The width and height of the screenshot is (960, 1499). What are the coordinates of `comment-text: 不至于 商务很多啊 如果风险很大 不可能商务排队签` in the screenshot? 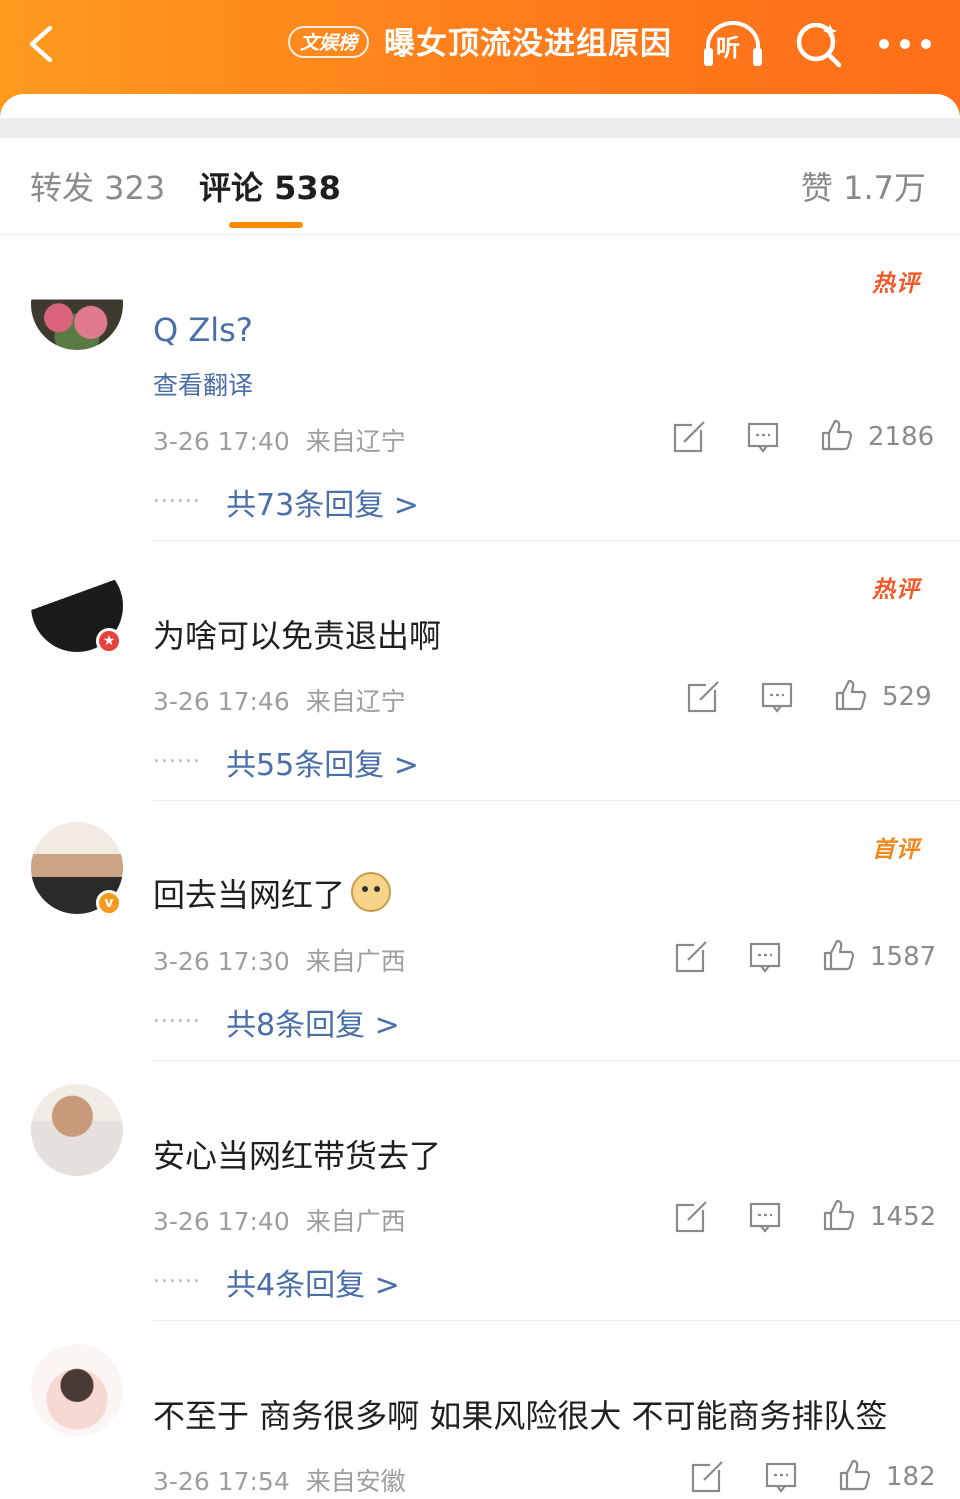 It's located at (520, 1416).